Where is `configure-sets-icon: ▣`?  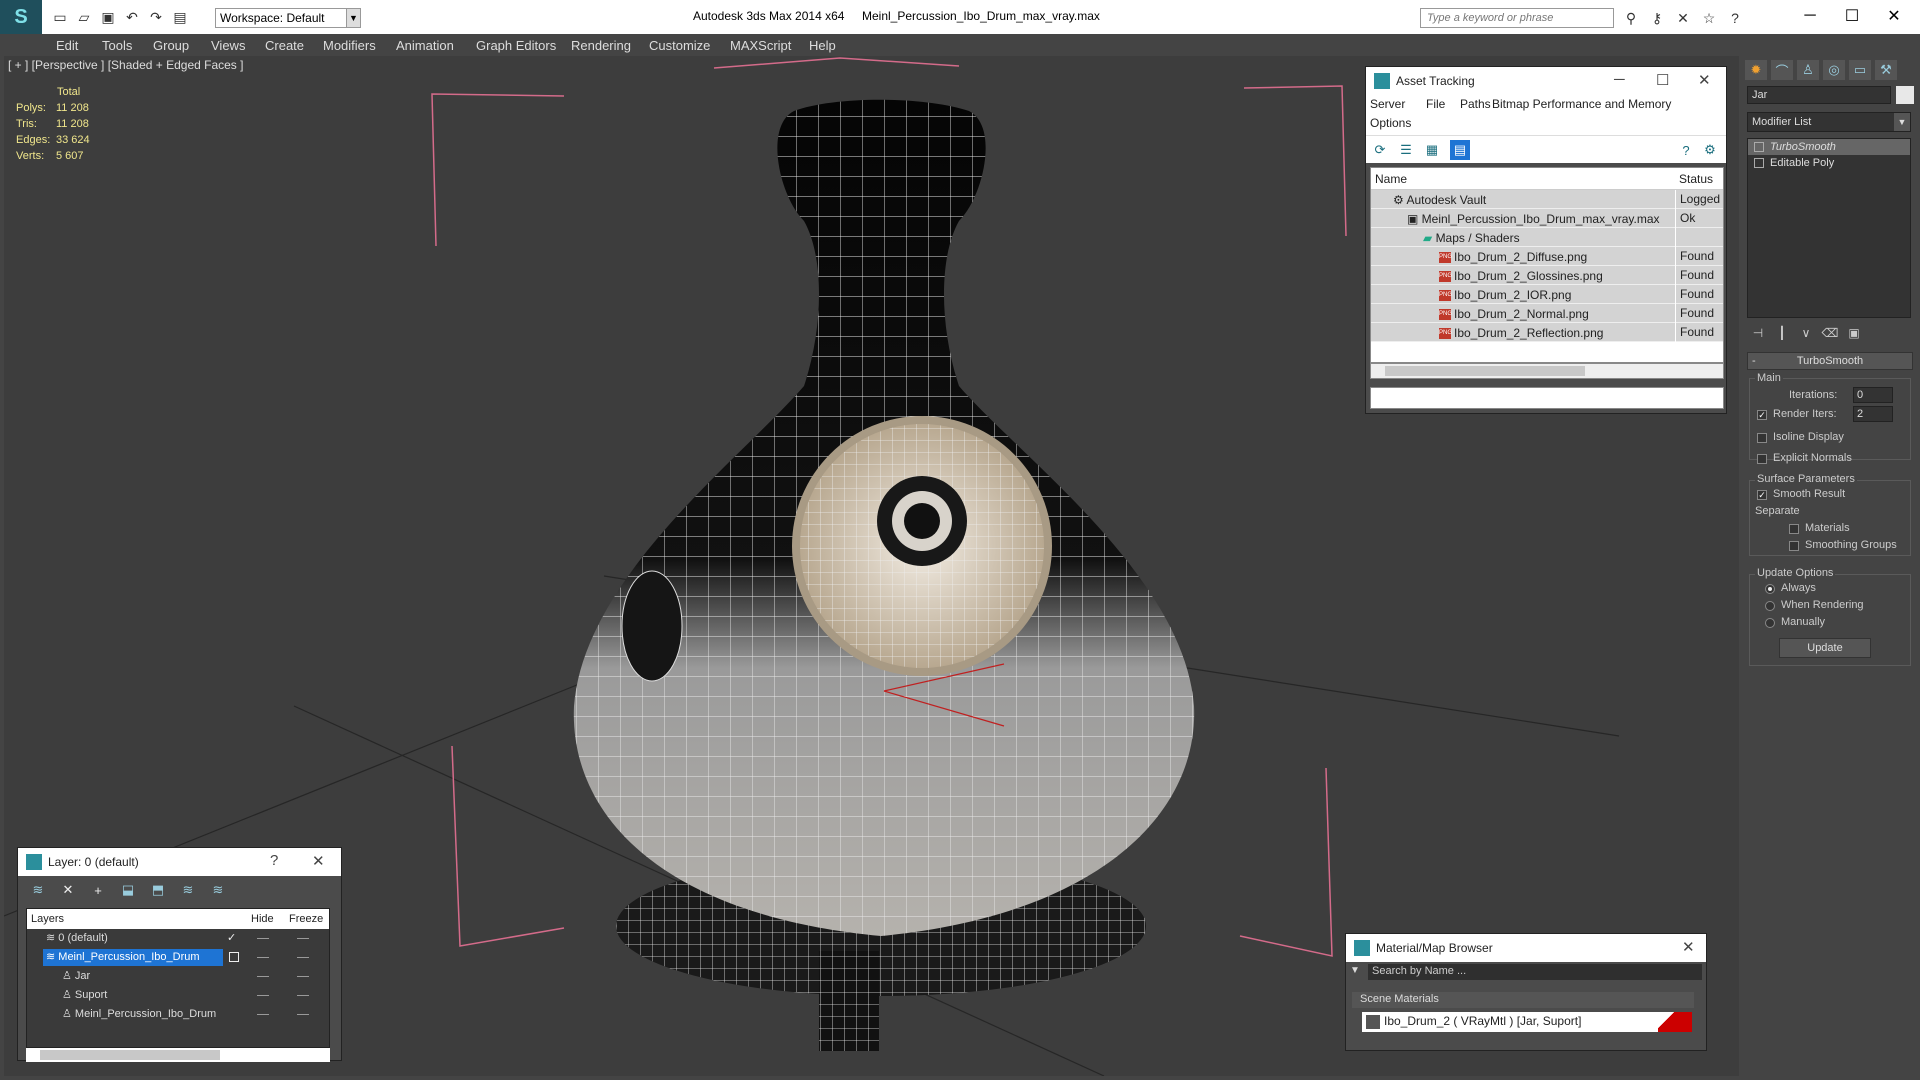 configure-sets-icon: ▣ is located at coordinates (1854, 333).